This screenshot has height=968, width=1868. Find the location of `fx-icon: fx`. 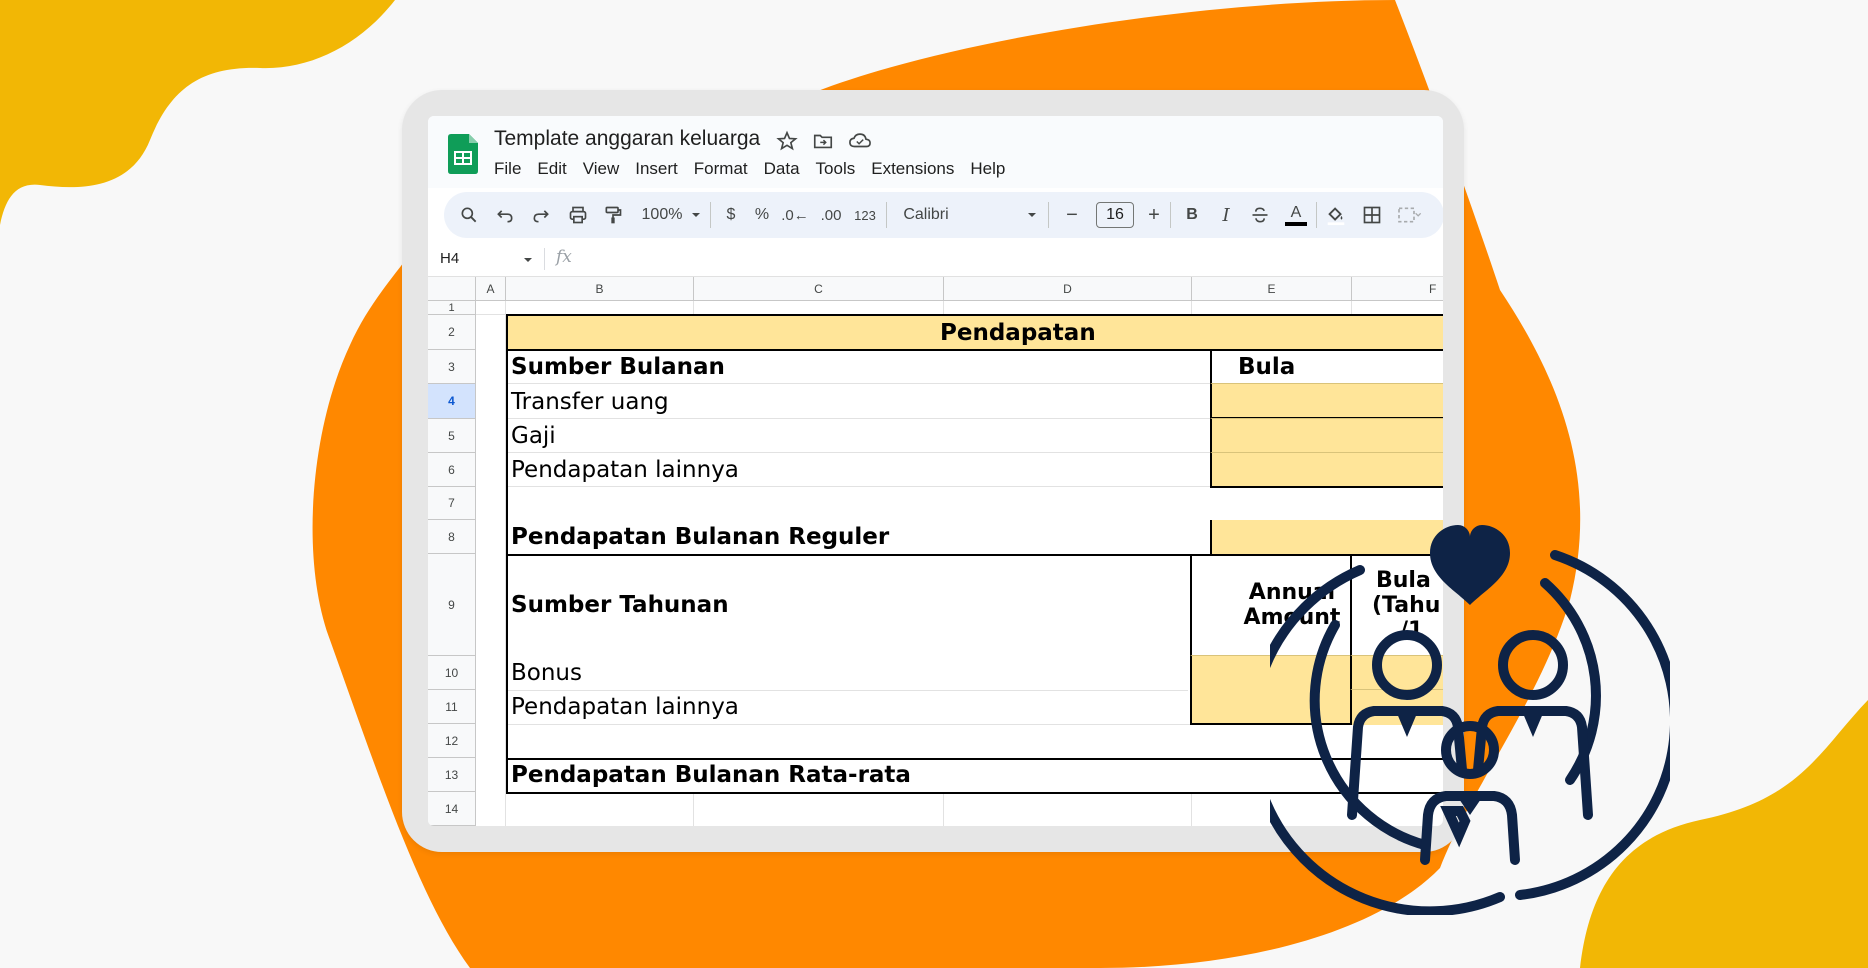

fx-icon: fx is located at coordinates (564, 257).